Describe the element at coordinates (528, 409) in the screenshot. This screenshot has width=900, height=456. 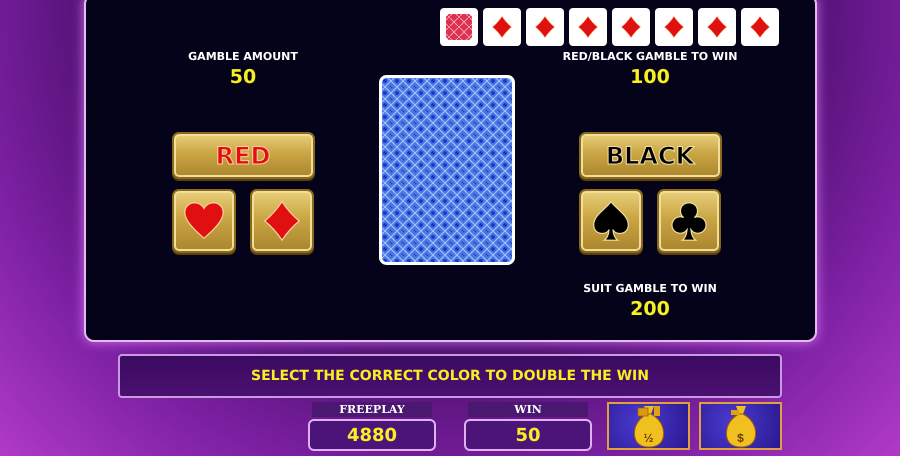
I see `meter-label: WIN` at that location.